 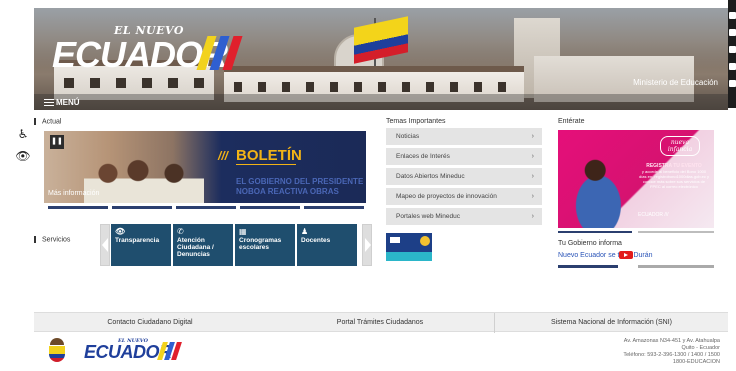 I want to click on social-sidebar, so click(x=732, y=54).